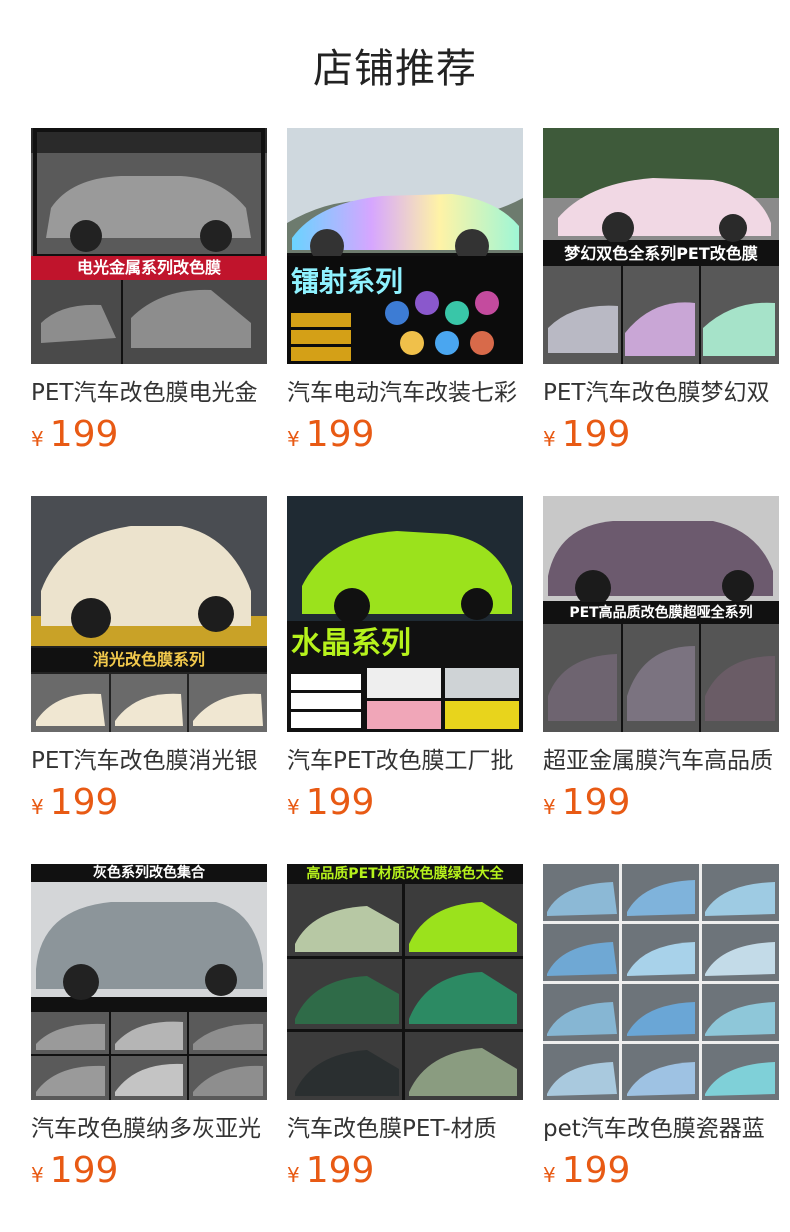  I want to click on holographic-car-photo, so click(405, 246).